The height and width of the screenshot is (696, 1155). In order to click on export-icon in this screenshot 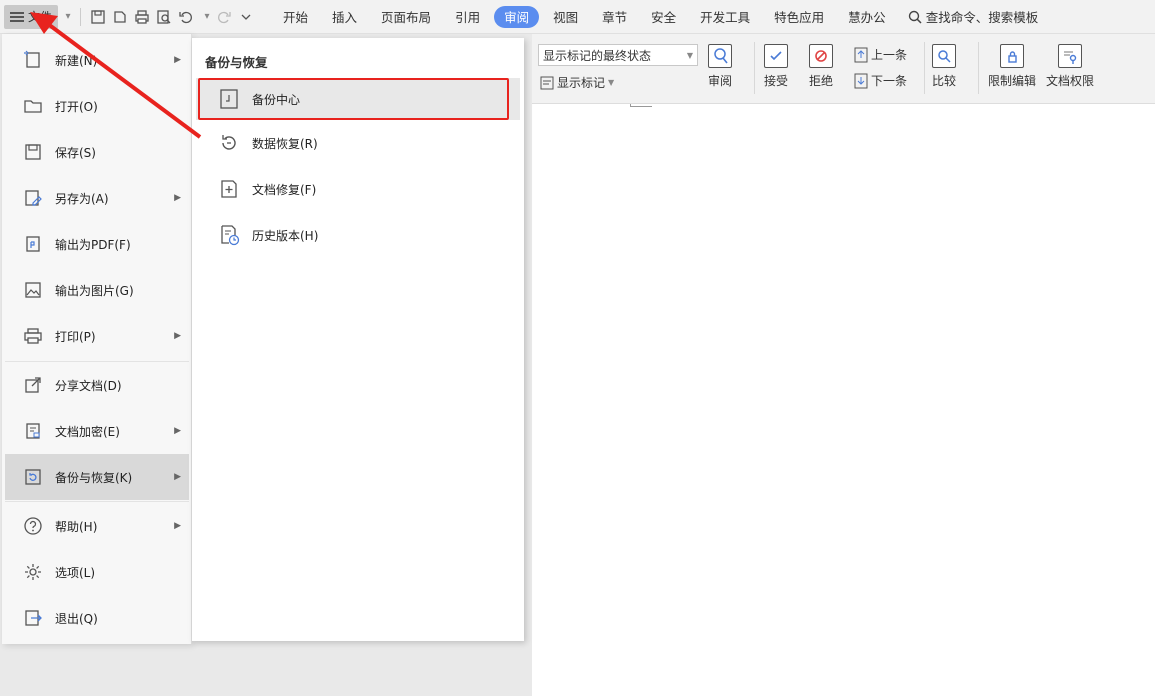, I will do `click(120, 17)`.